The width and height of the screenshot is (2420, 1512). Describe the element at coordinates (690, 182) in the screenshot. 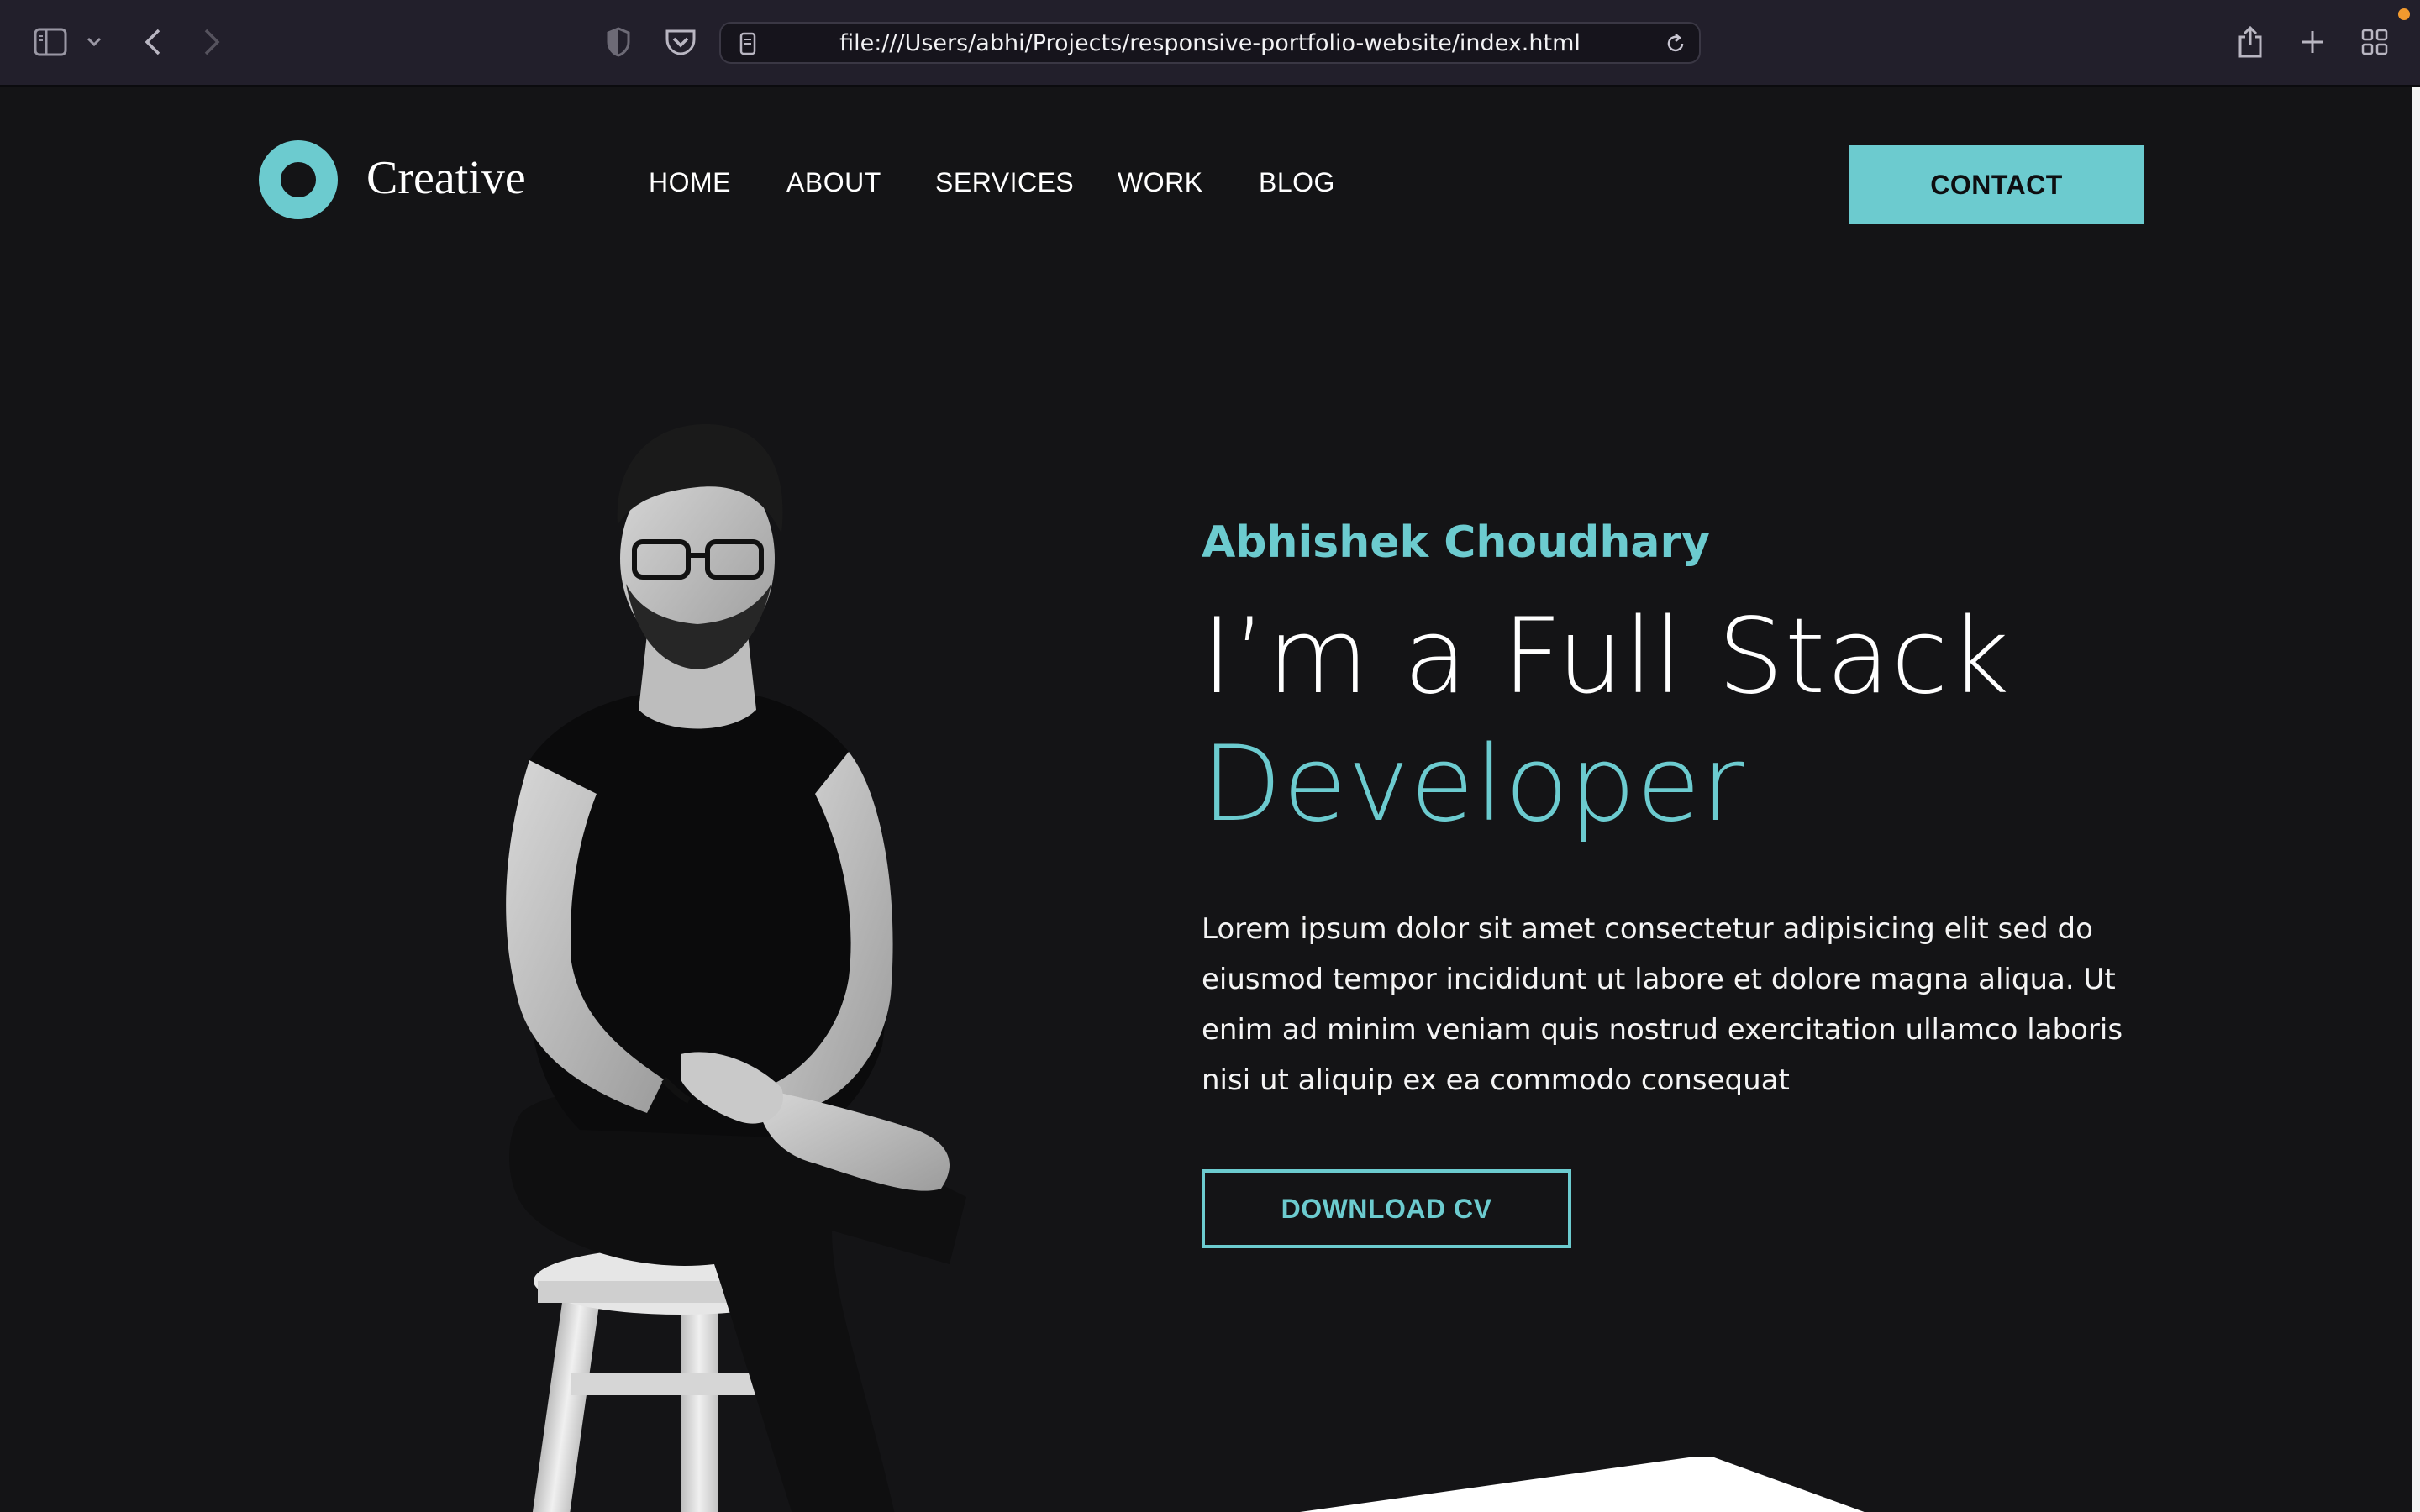

I see `nav-home-link: HOME` at that location.